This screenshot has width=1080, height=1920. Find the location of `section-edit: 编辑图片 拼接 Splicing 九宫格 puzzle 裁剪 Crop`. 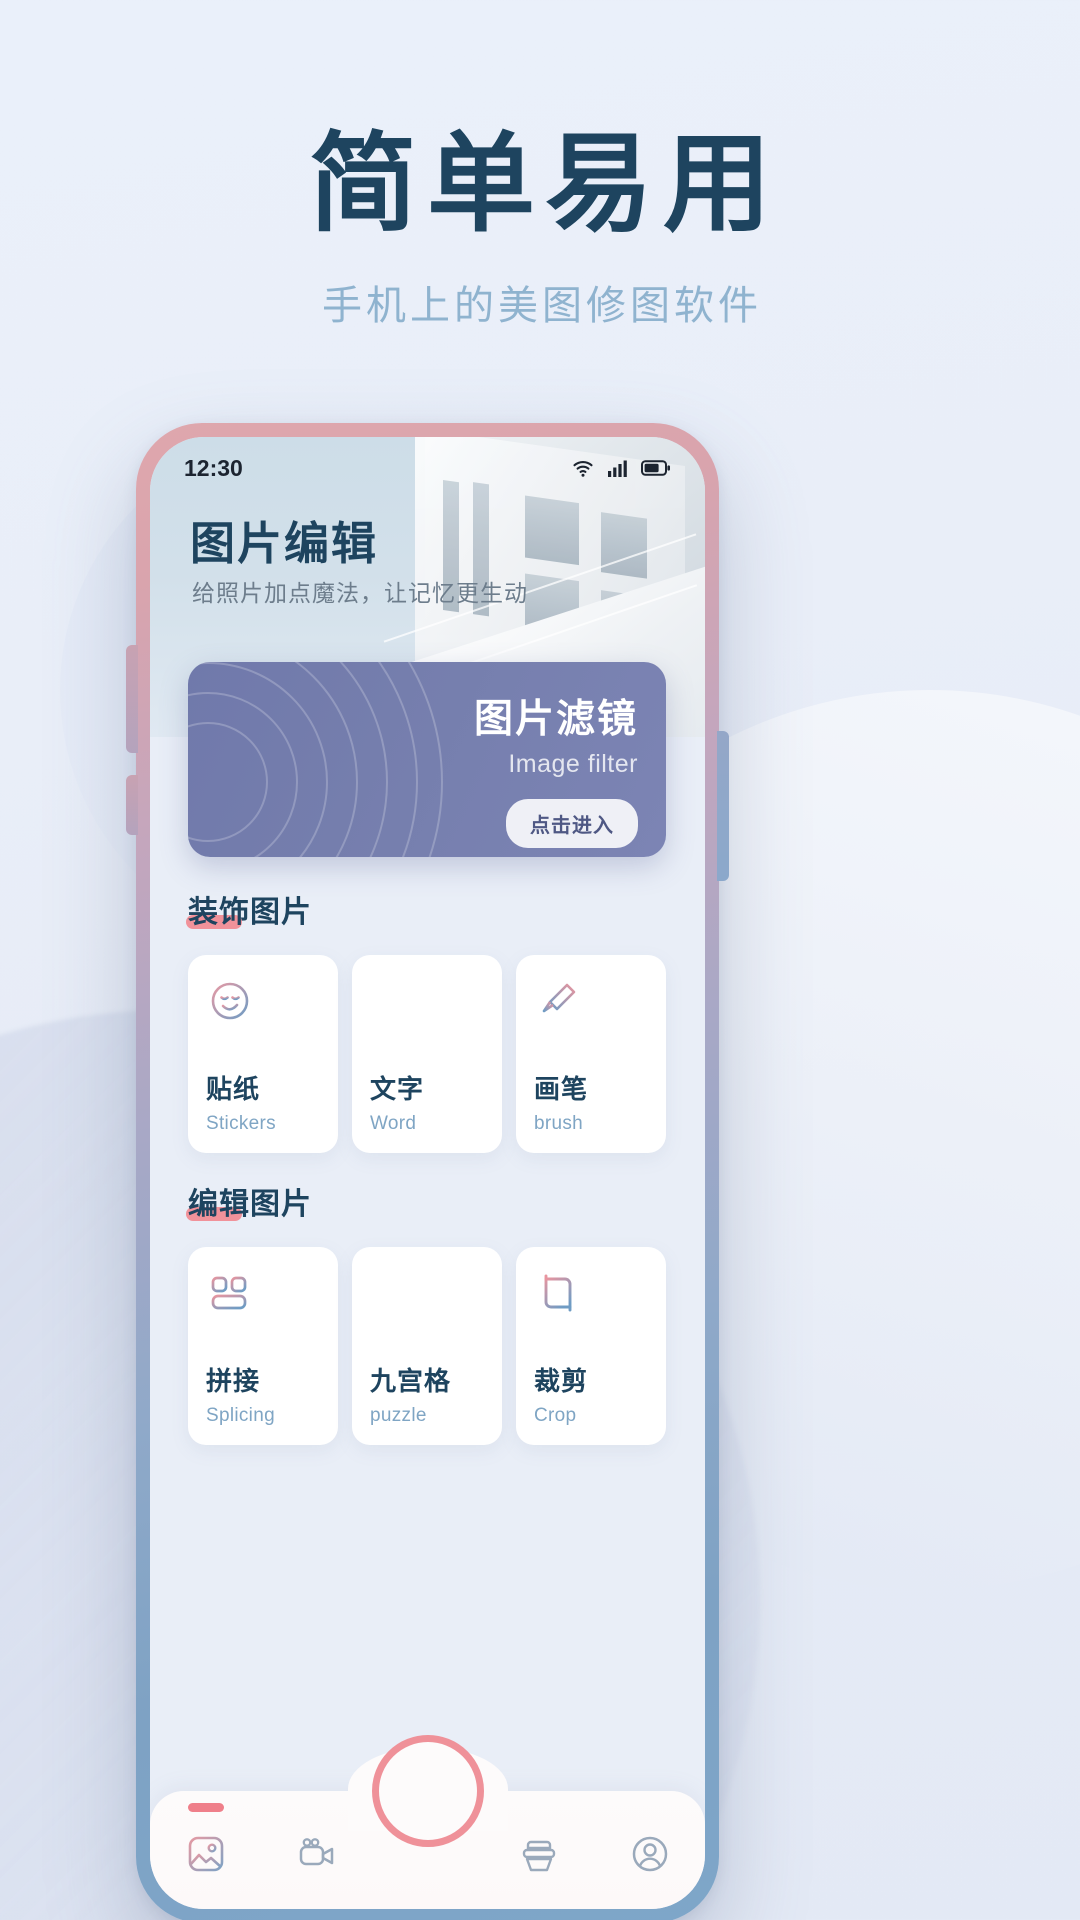

section-edit: 编辑图片 拼接 Splicing 九宫格 puzzle 裁剪 Crop is located at coordinates (426, 1312).